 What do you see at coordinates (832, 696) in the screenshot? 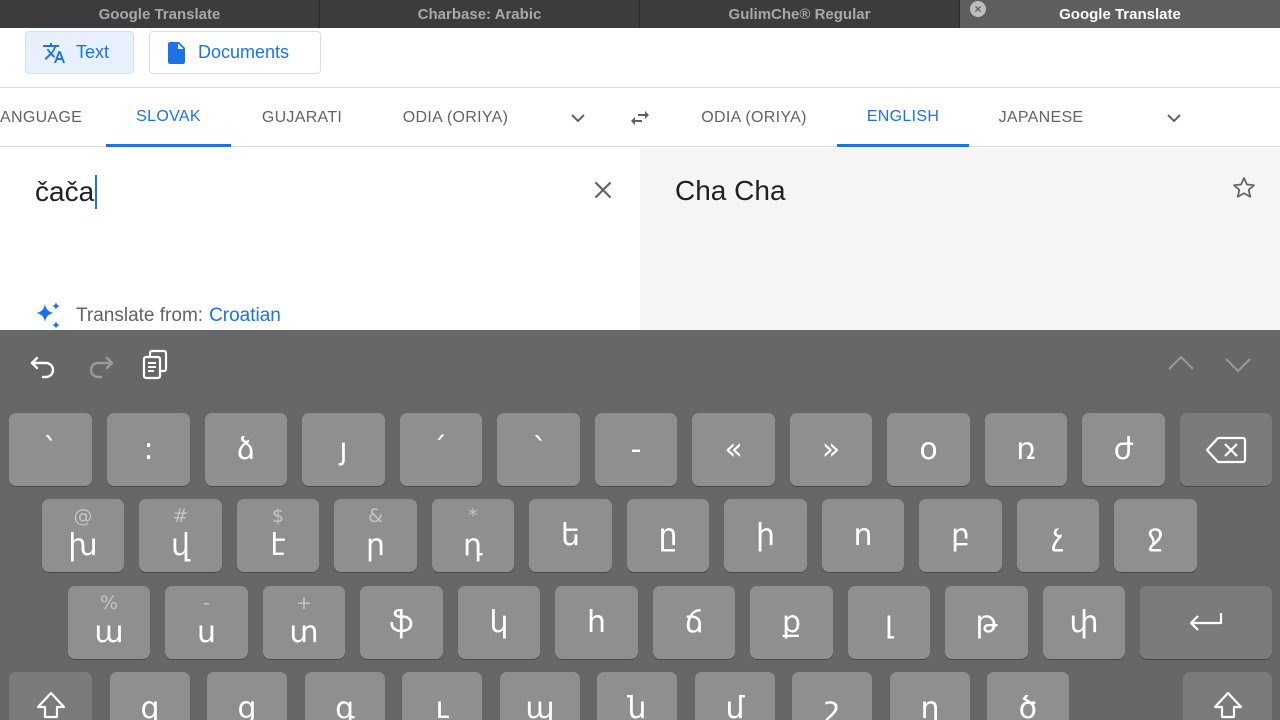
I see `key: շ` at bounding box center [832, 696].